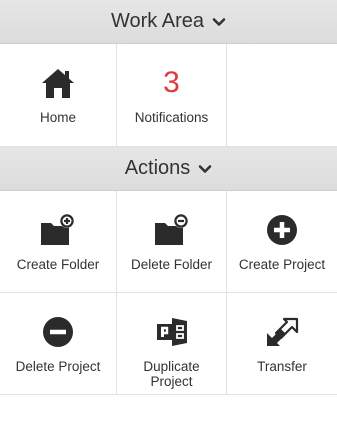 This screenshot has height=436, width=337. I want to click on actions-title: Actions, so click(157, 168).